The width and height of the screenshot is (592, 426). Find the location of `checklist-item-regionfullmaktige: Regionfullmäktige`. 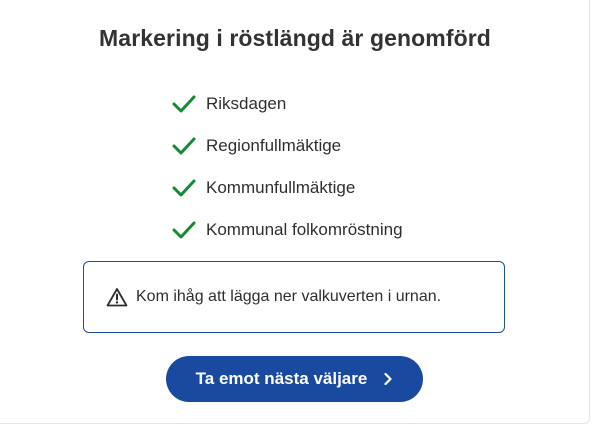

checklist-item-regionfullmaktige: Regionfullmäktige is located at coordinates (287, 146).